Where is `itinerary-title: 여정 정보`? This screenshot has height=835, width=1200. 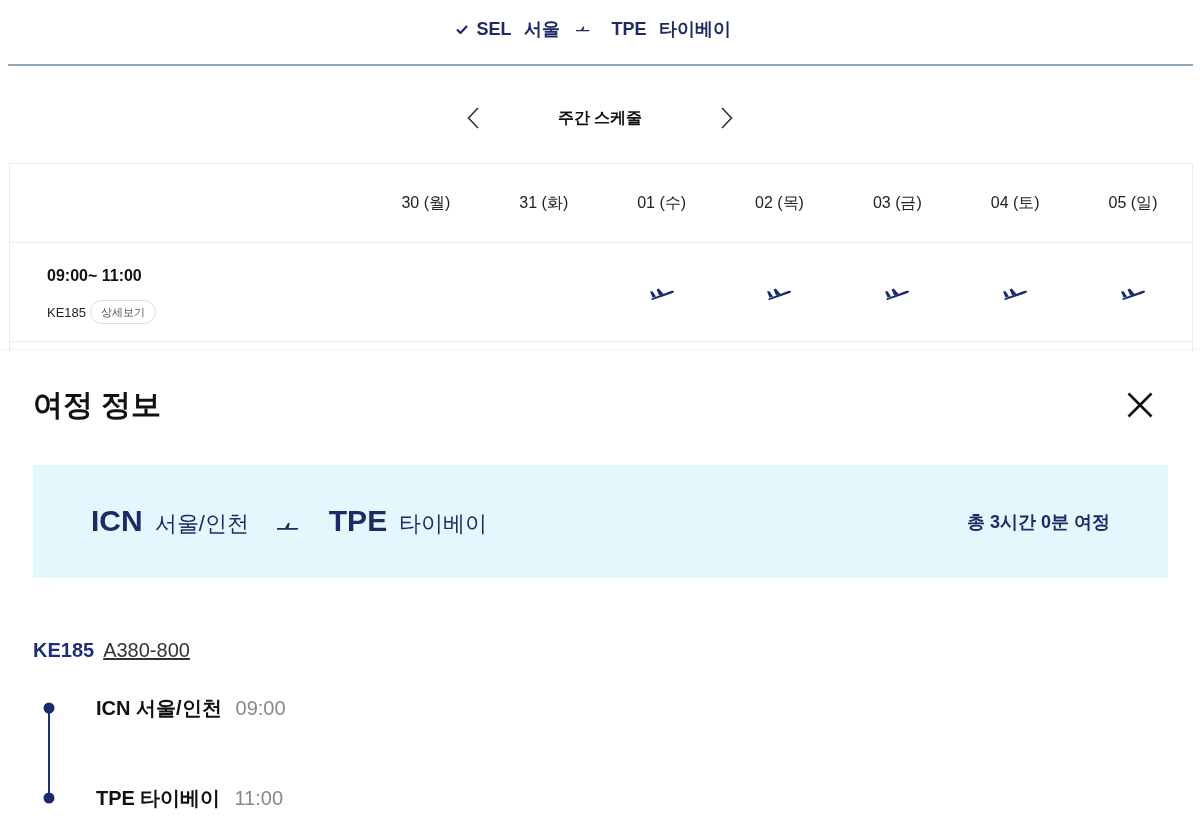
itinerary-title: 여정 정보 is located at coordinates (97, 405).